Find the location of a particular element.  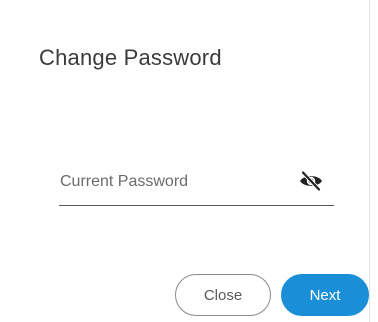

next-button: Next is located at coordinates (325, 295).